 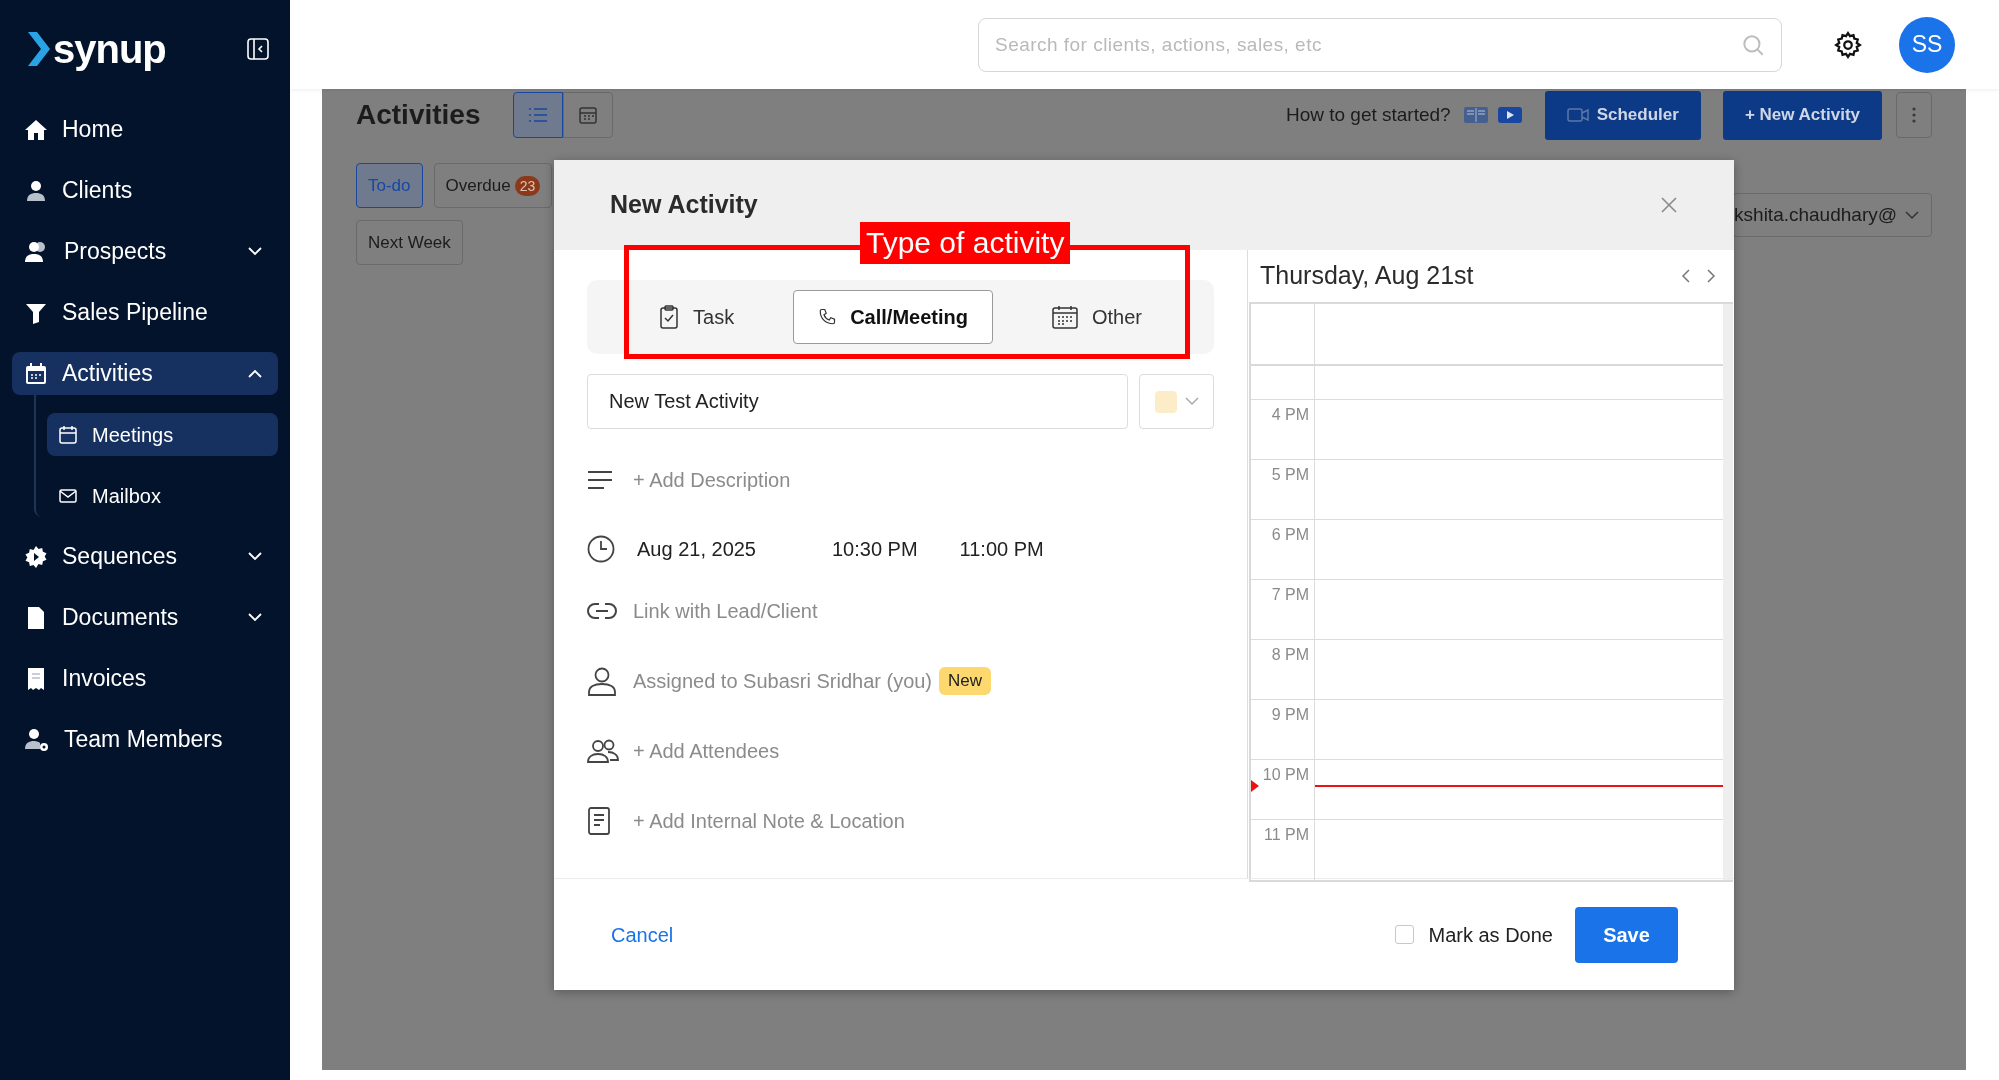 What do you see at coordinates (1286, 836) in the screenshot?
I see `hour-label: 11 PM` at bounding box center [1286, 836].